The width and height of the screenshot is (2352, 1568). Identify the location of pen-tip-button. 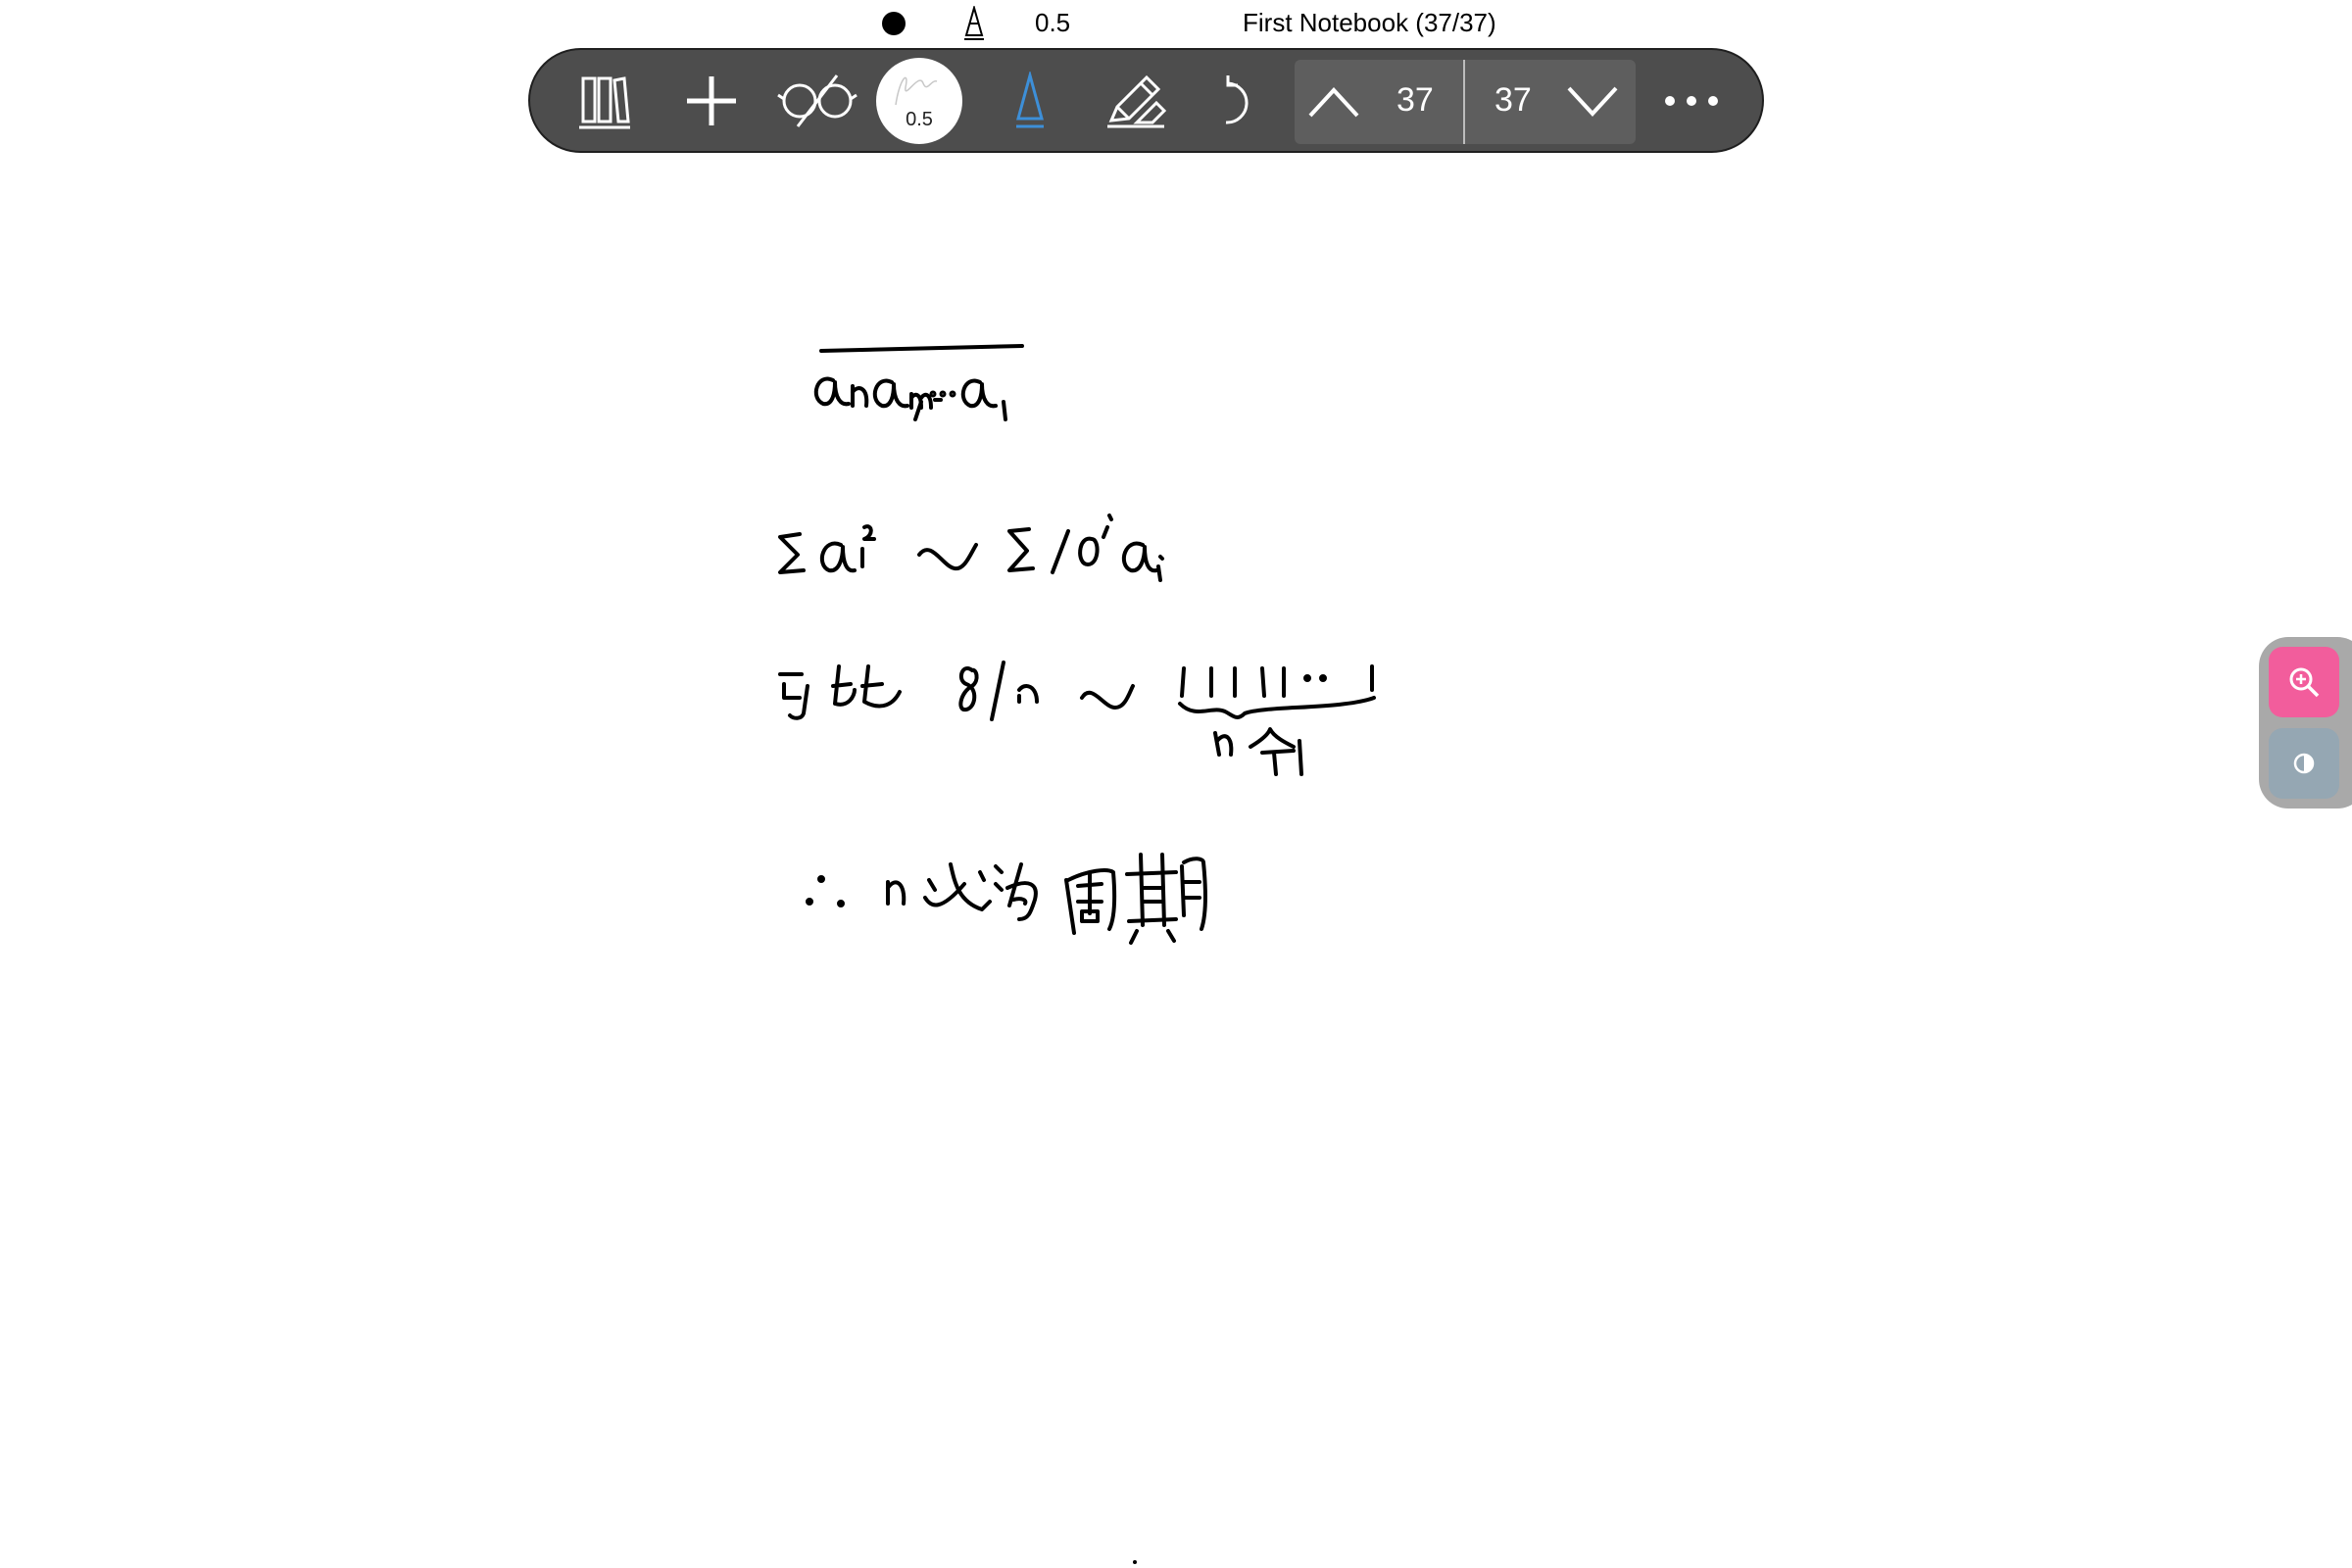
(1030, 100).